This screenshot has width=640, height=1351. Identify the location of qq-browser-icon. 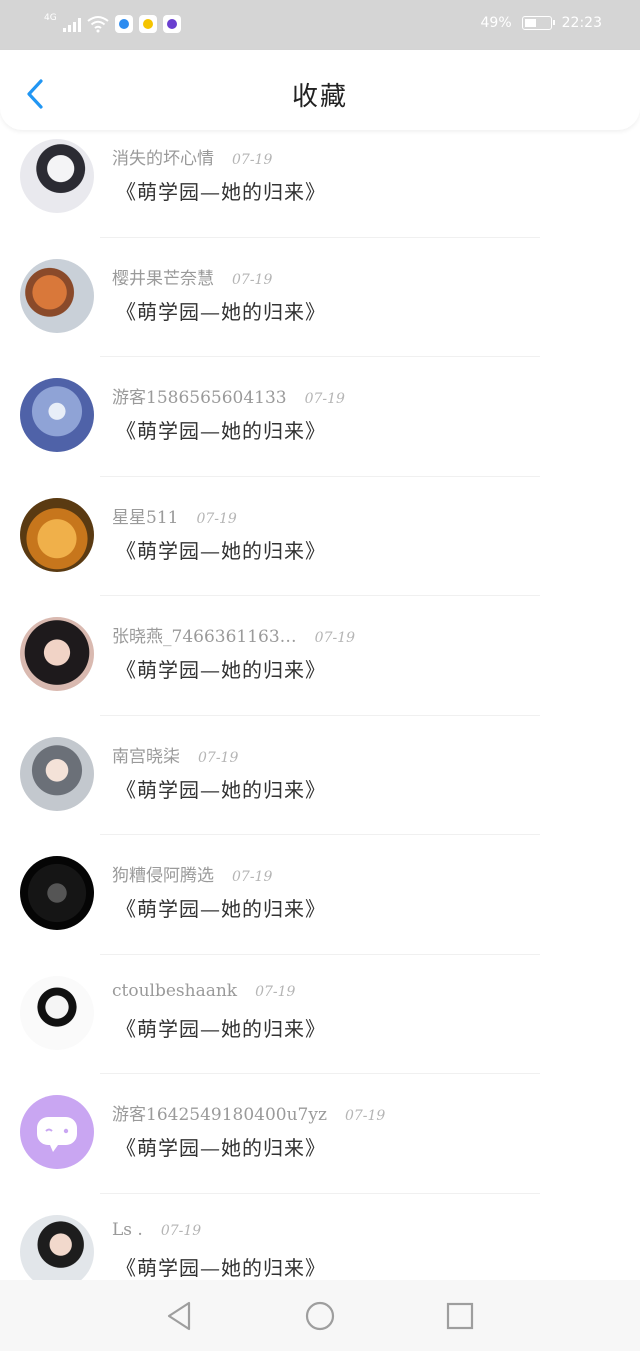
(123, 24).